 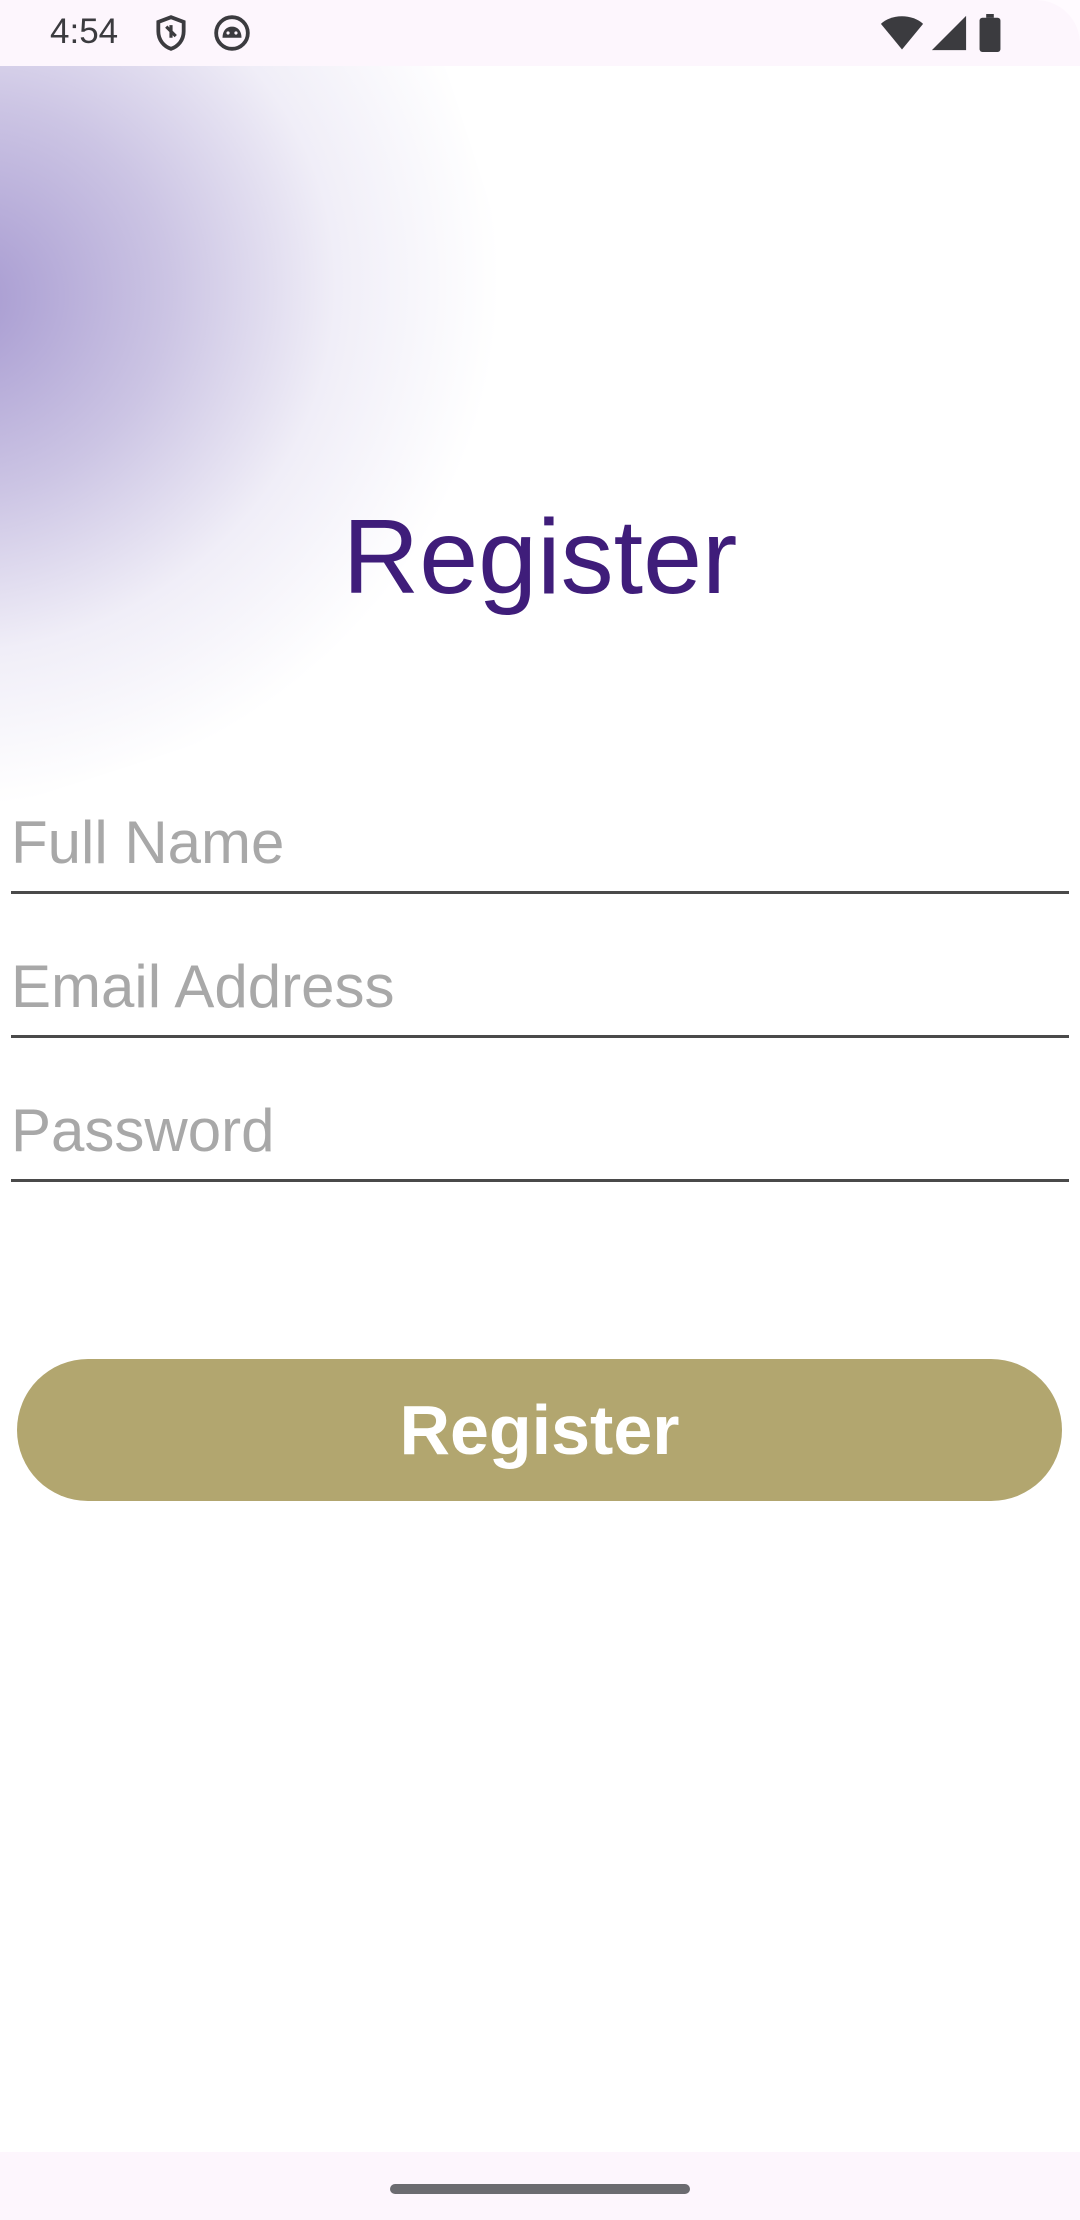 I want to click on battery-icon, so click(x=990, y=33).